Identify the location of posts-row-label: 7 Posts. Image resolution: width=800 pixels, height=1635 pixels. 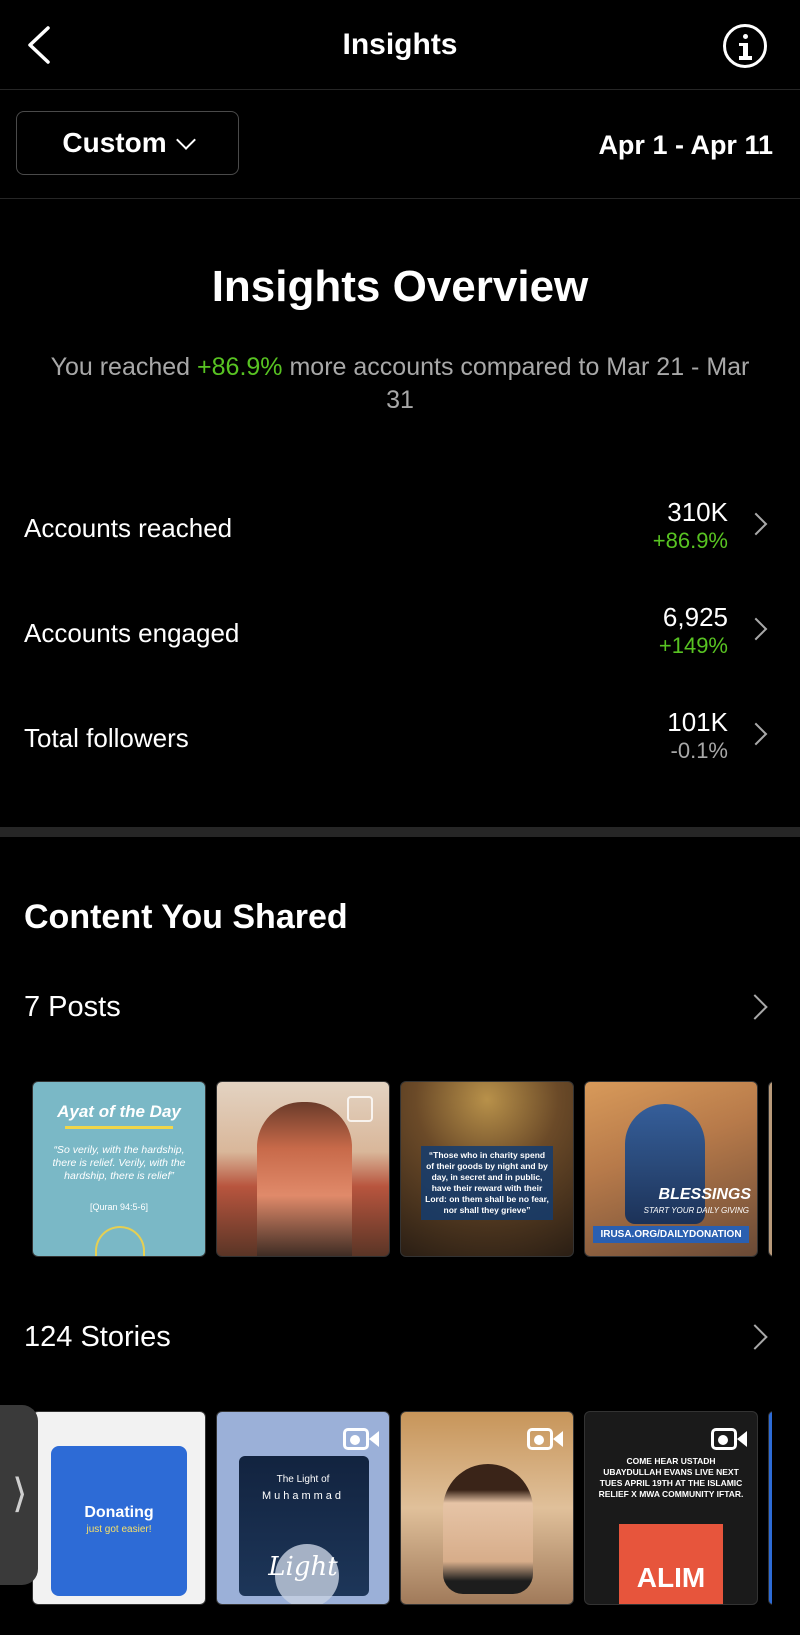
(72, 1007).